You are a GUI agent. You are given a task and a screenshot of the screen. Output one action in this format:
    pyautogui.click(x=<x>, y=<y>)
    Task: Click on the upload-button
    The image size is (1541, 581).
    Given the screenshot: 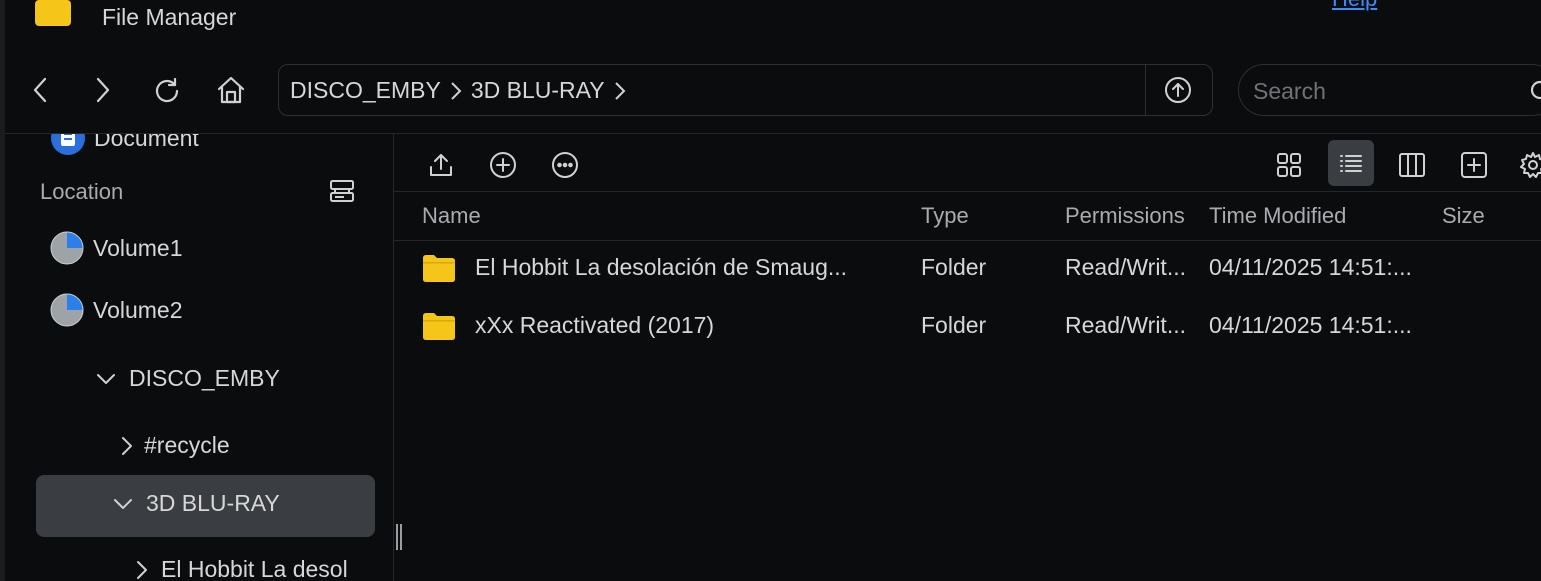 What is the action you would take?
    pyautogui.click(x=441, y=165)
    